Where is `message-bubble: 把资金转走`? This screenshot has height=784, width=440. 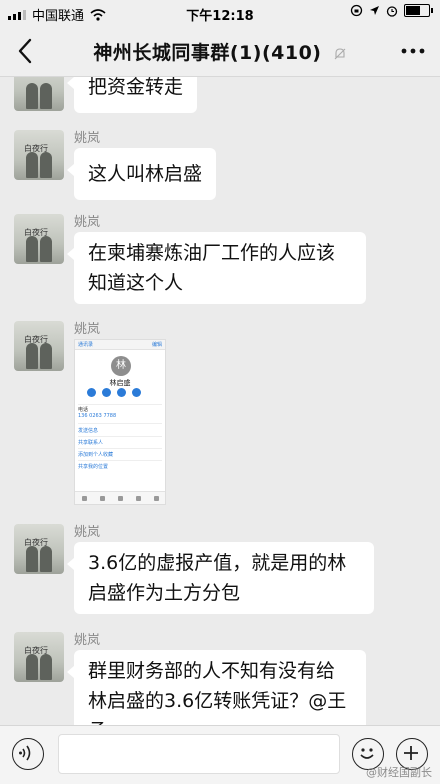
message-bubble: 把资金转走 is located at coordinates (132, 95).